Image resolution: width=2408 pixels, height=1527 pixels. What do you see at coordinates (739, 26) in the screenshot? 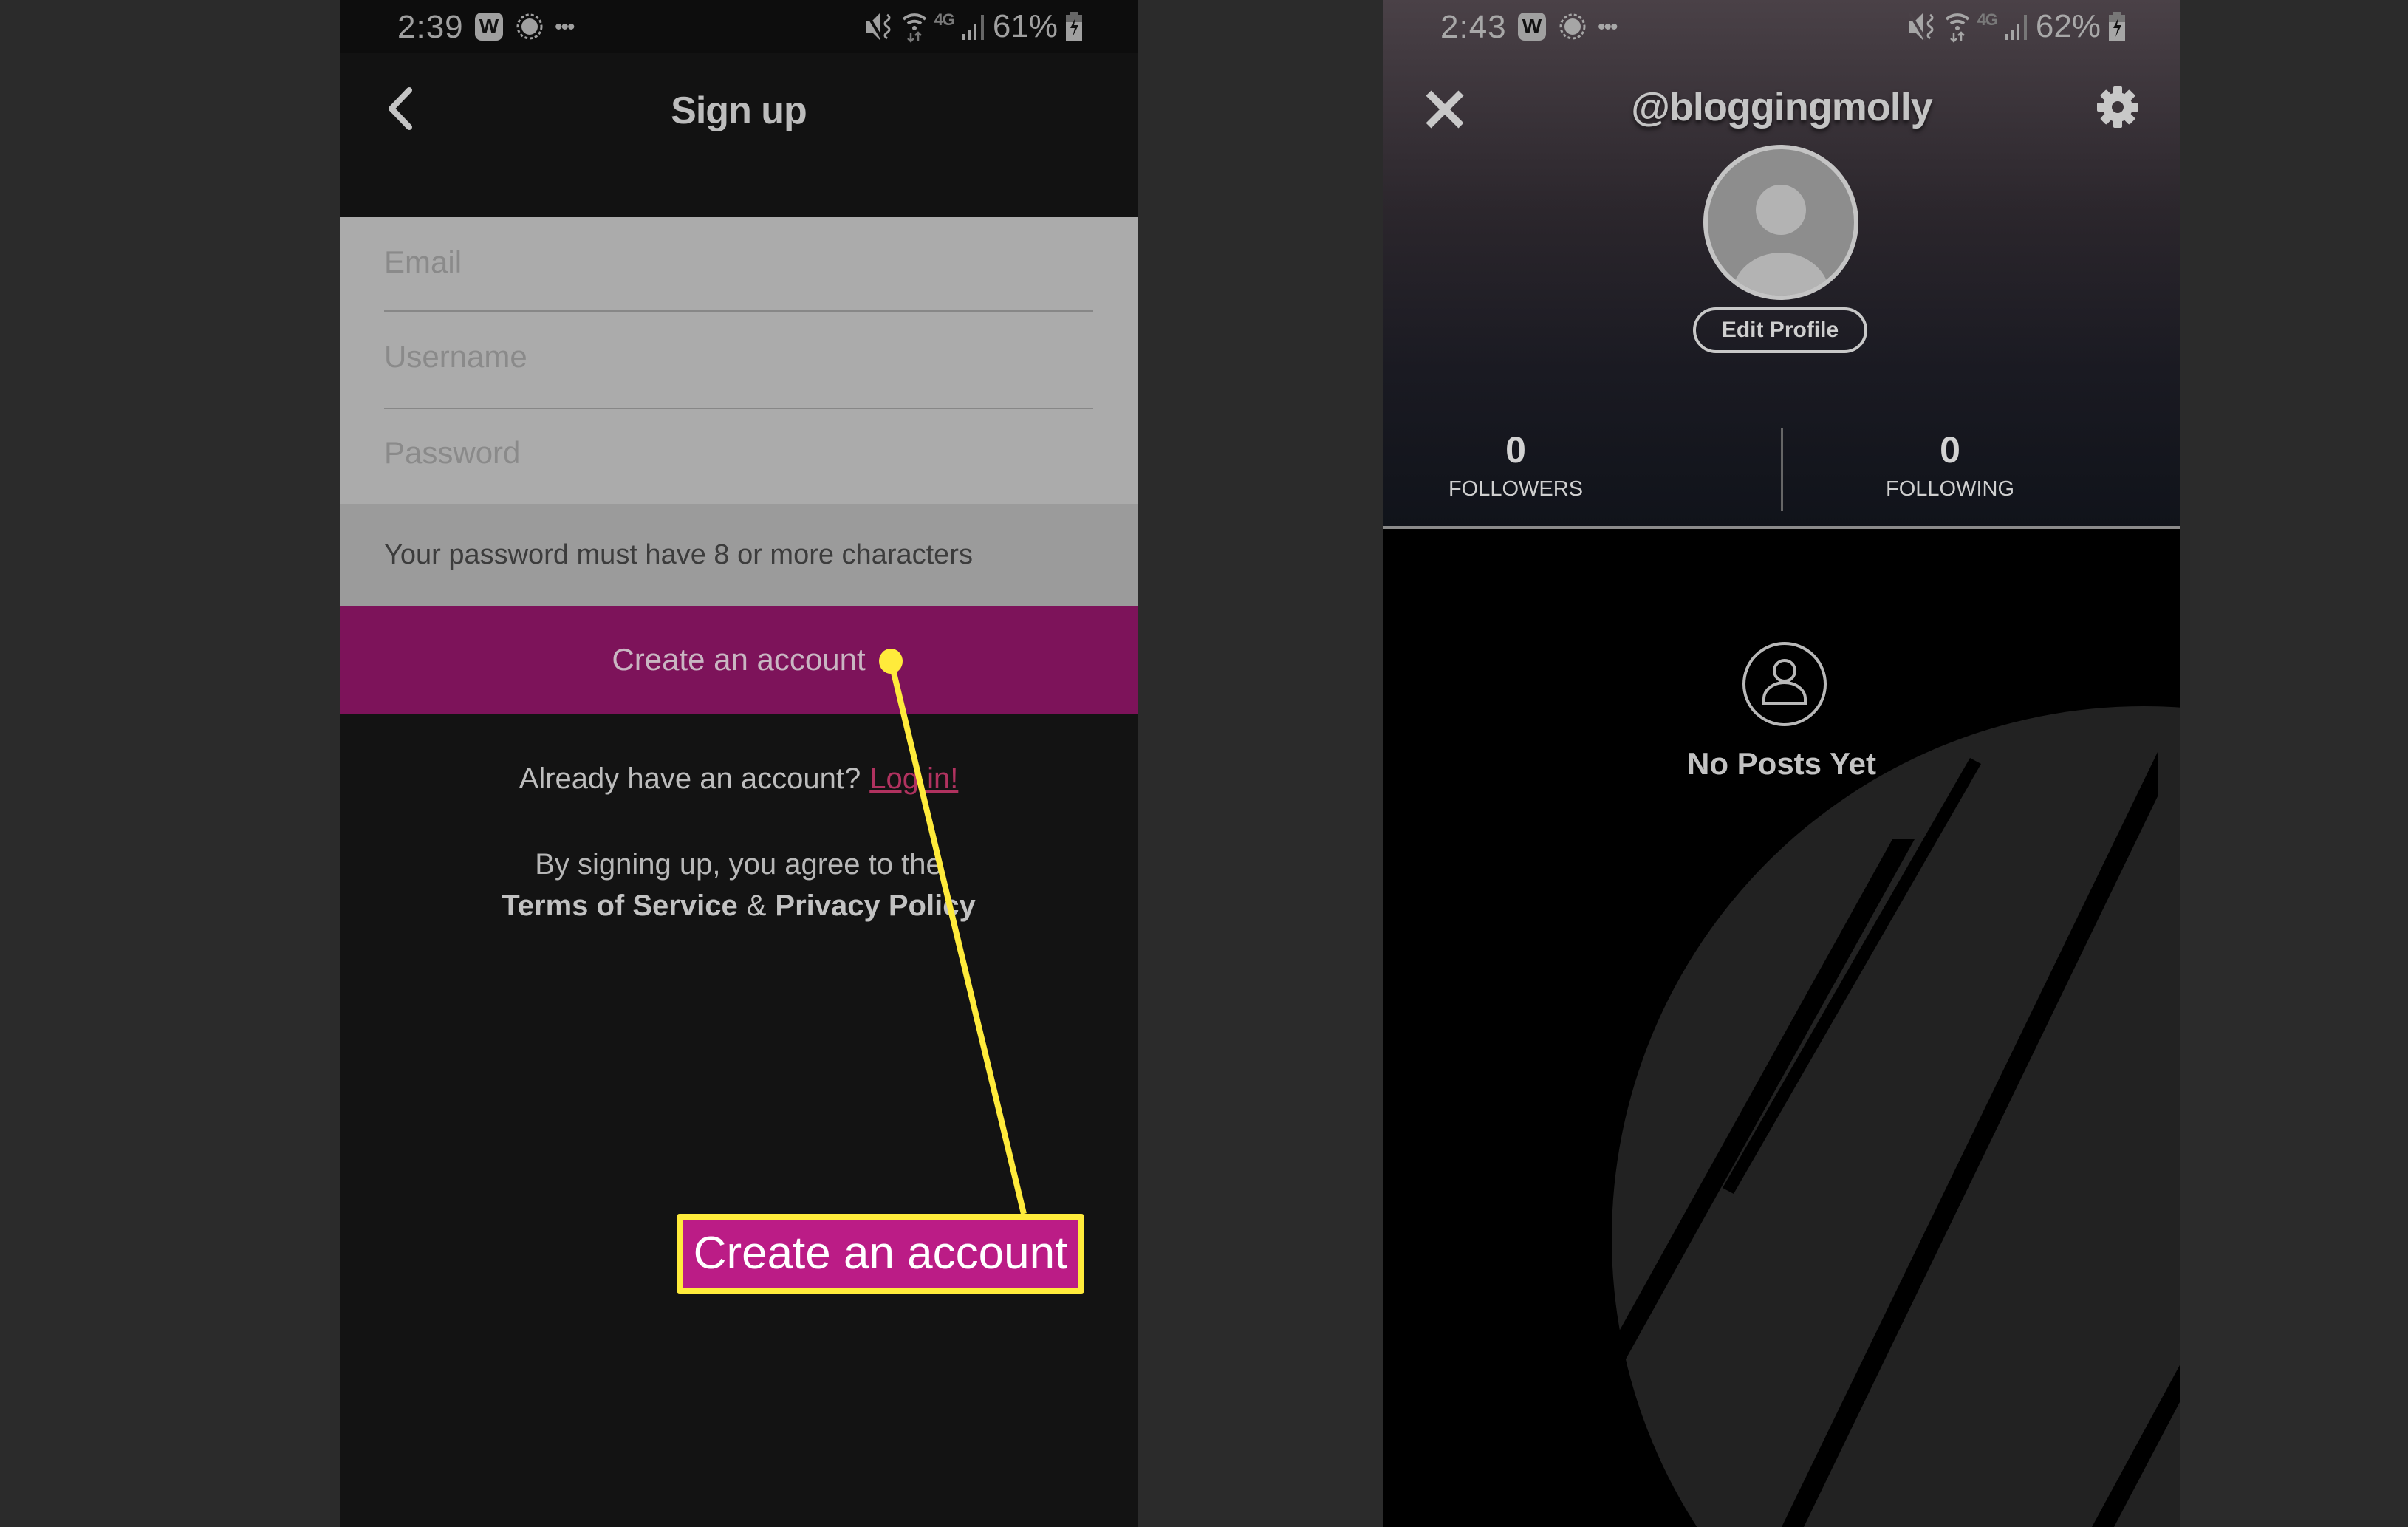
I see `status-bar: 2:39 W ••• 4G 61%` at bounding box center [739, 26].